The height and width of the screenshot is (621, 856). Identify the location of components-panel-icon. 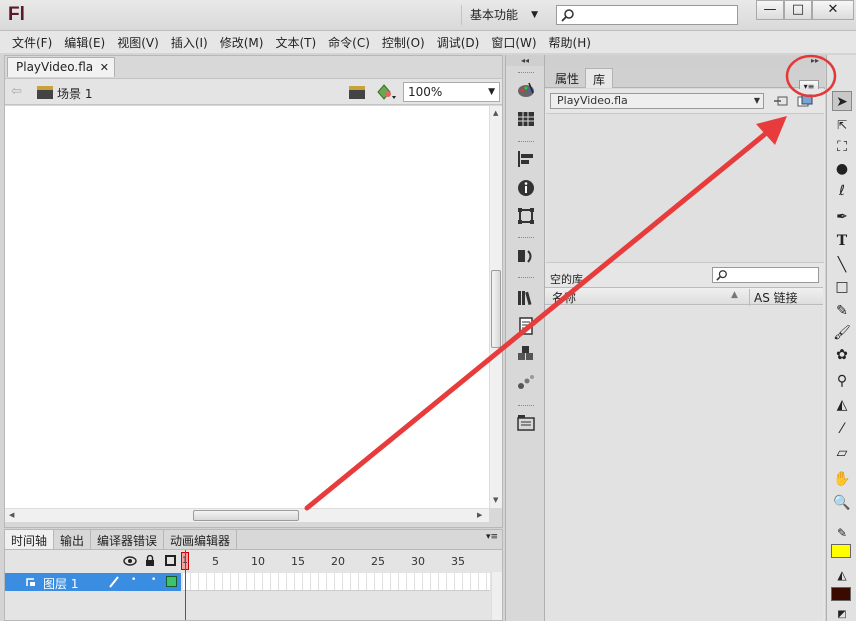
(526, 354).